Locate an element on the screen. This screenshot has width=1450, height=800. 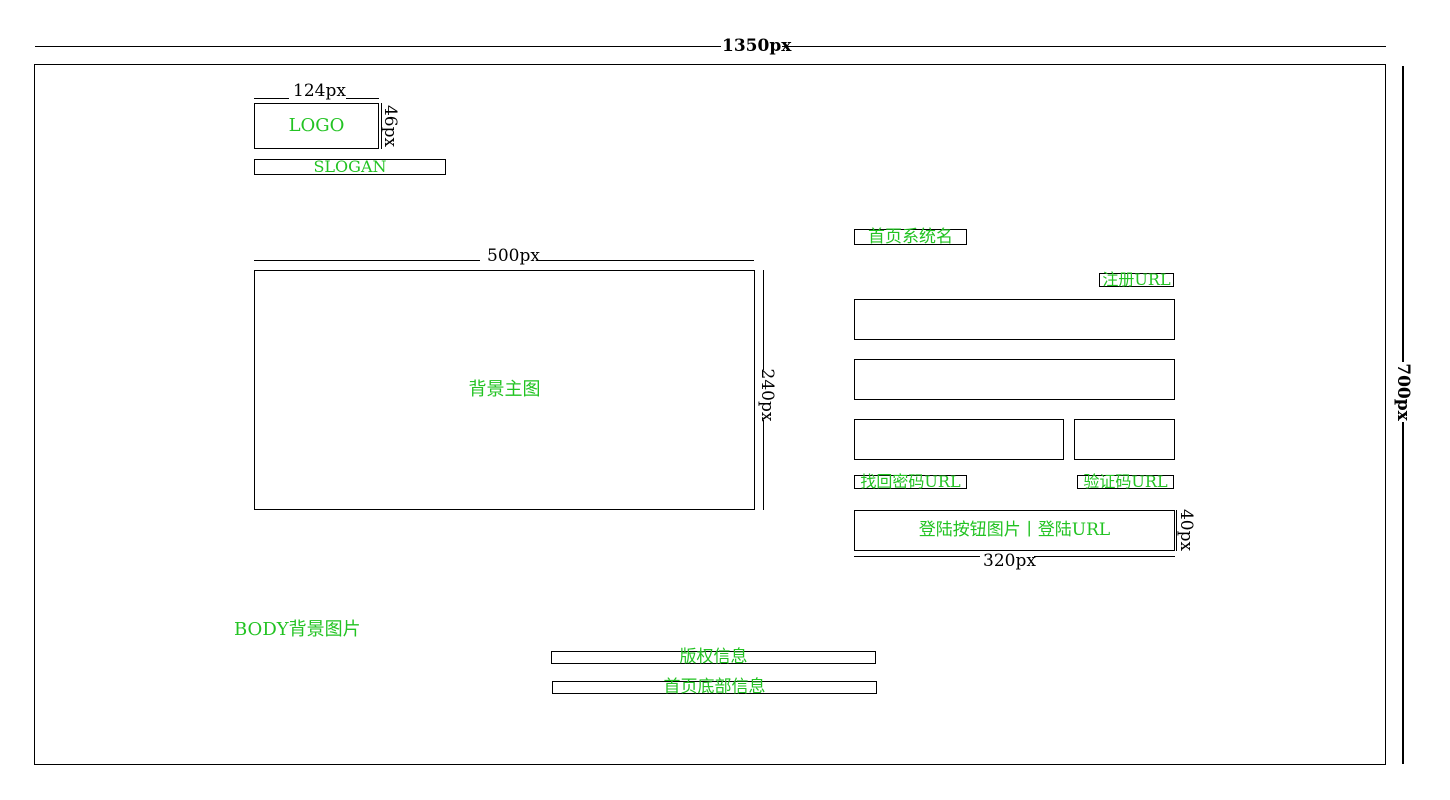
main-image-height-line-bottom is located at coordinates (763, 465).